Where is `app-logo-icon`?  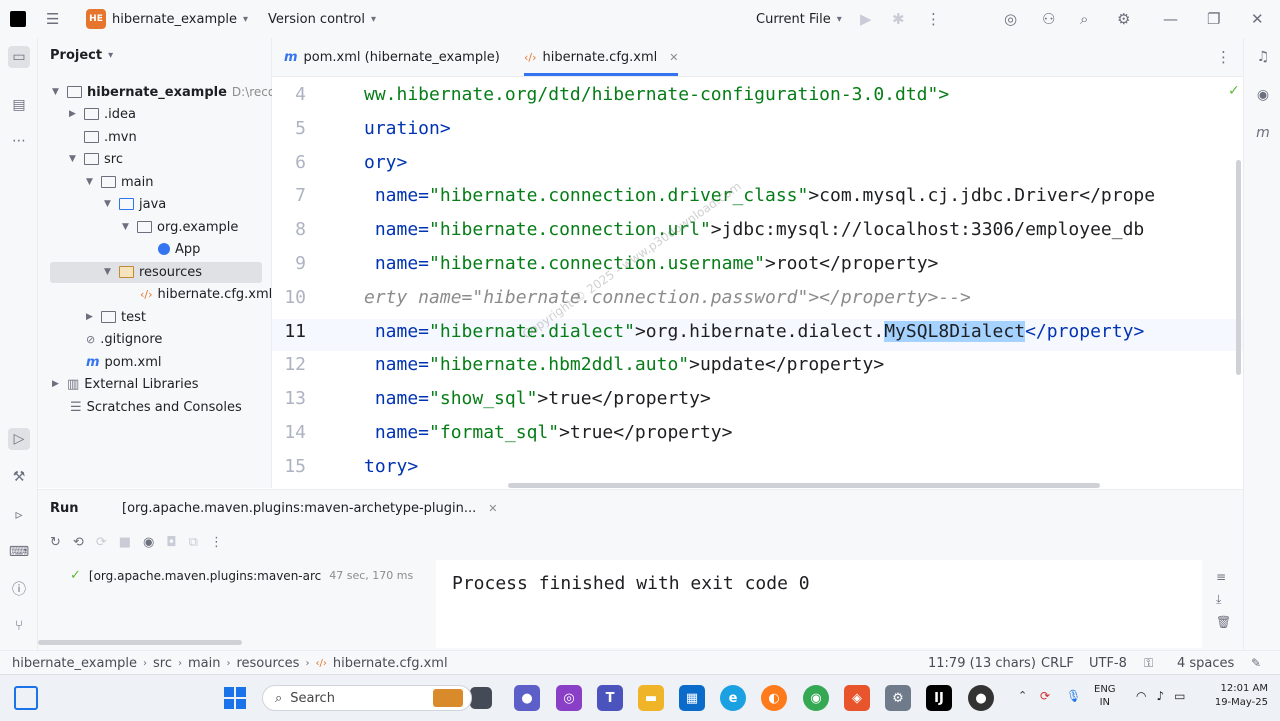
app-logo-icon is located at coordinates (18, 19).